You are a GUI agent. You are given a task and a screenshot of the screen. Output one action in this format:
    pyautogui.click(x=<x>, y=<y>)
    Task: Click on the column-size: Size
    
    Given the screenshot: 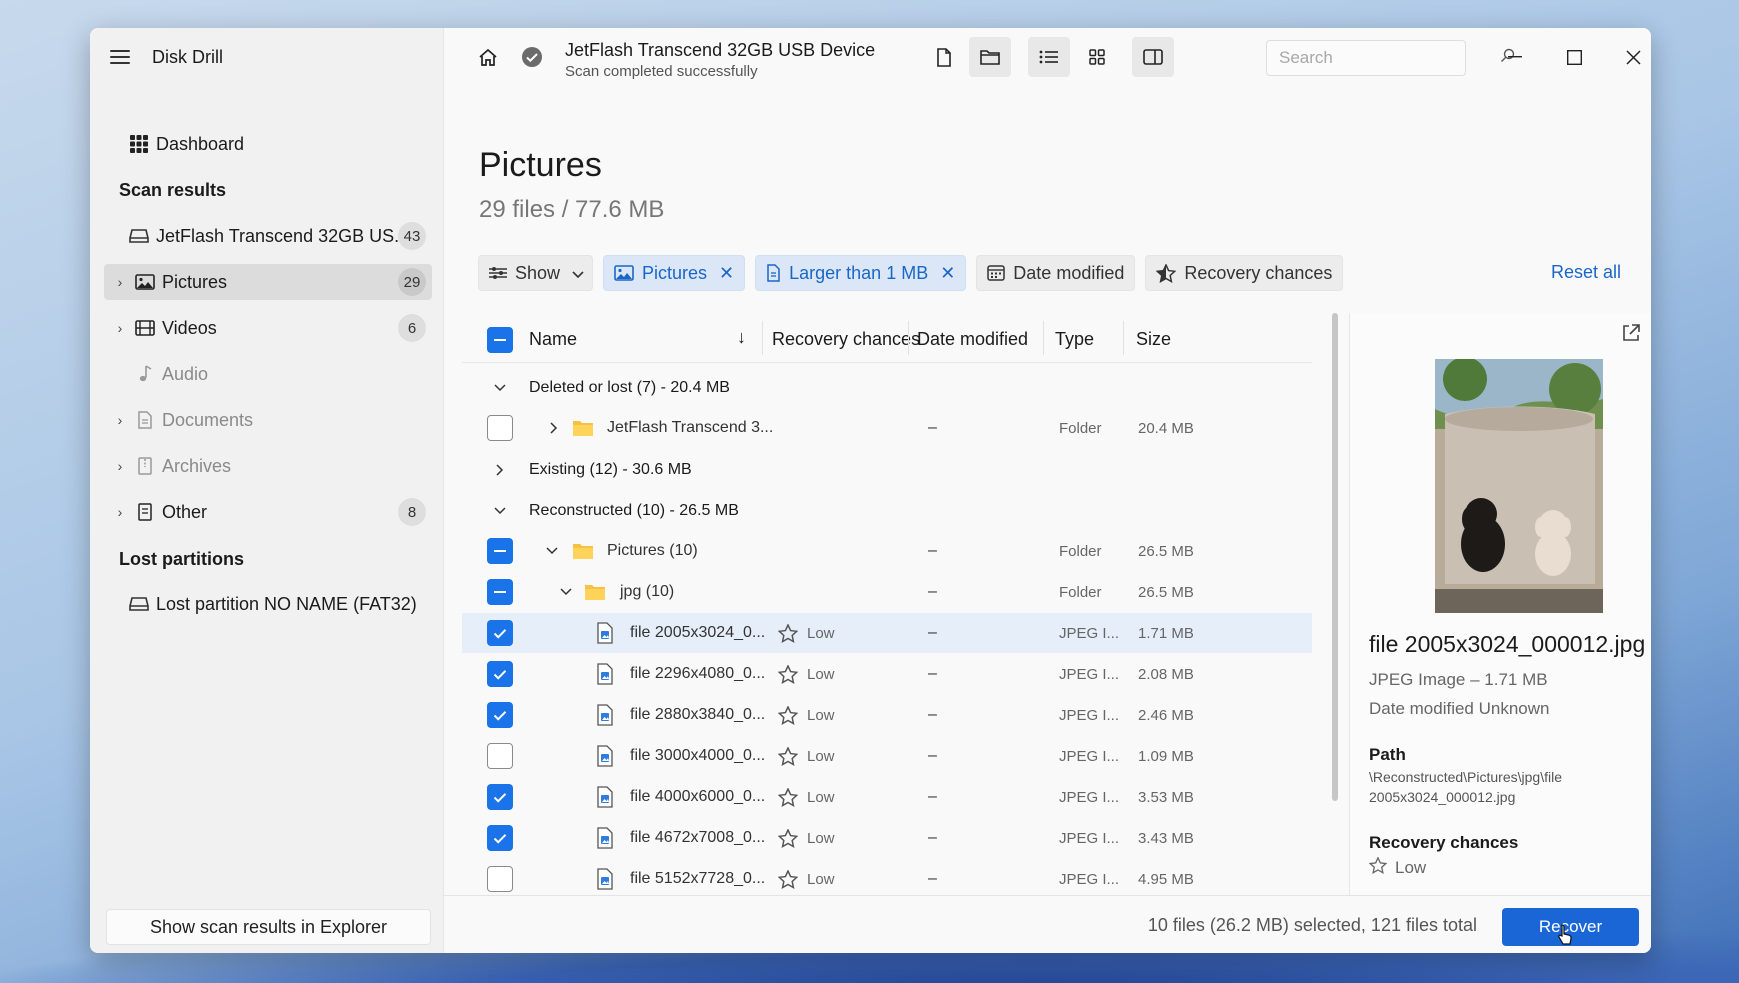 What is the action you would take?
    pyautogui.click(x=1153, y=339)
    